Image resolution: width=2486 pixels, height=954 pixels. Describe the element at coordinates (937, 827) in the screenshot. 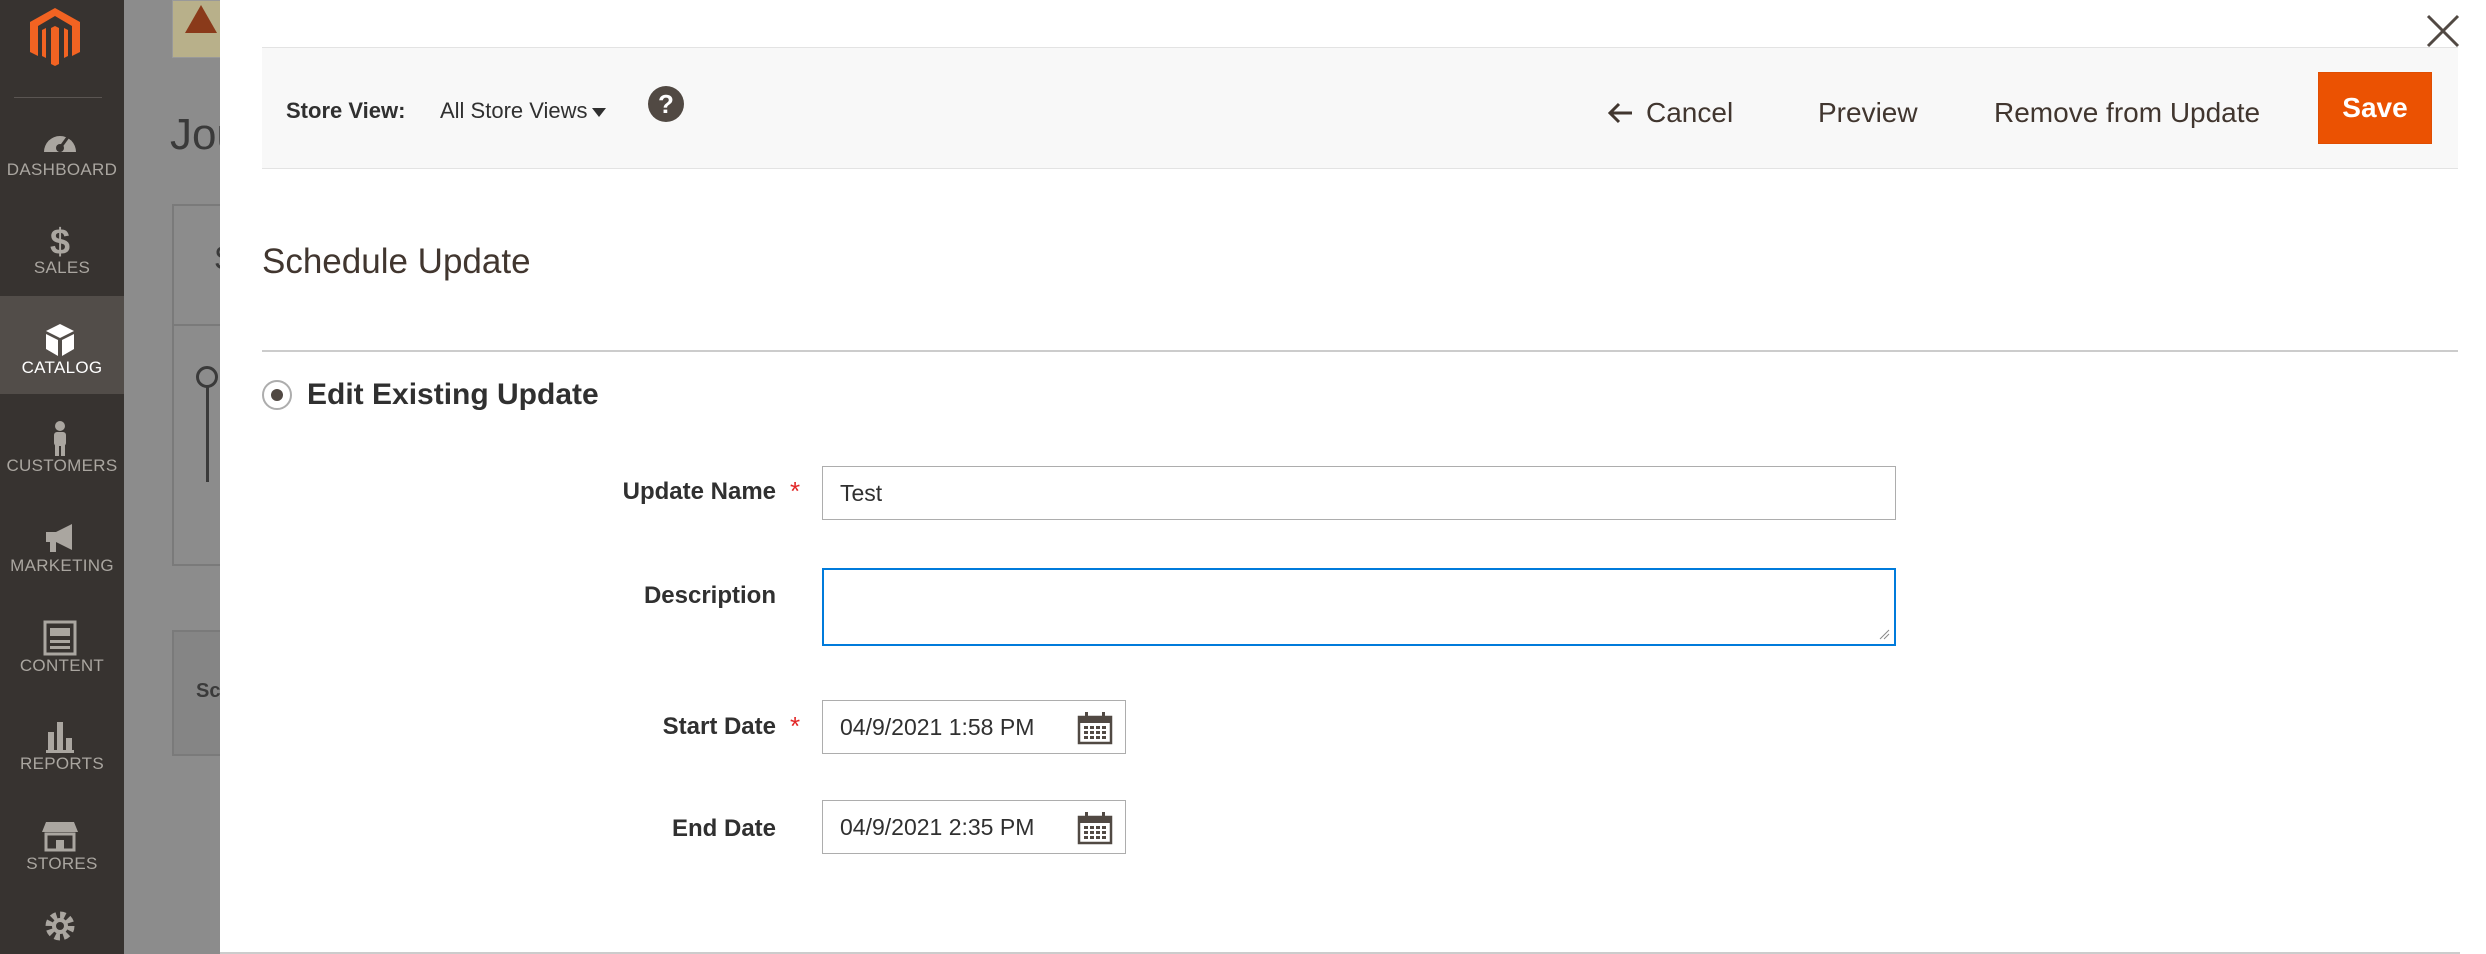

I see `end-date-value: 04/9/2021 2:35 PM` at that location.